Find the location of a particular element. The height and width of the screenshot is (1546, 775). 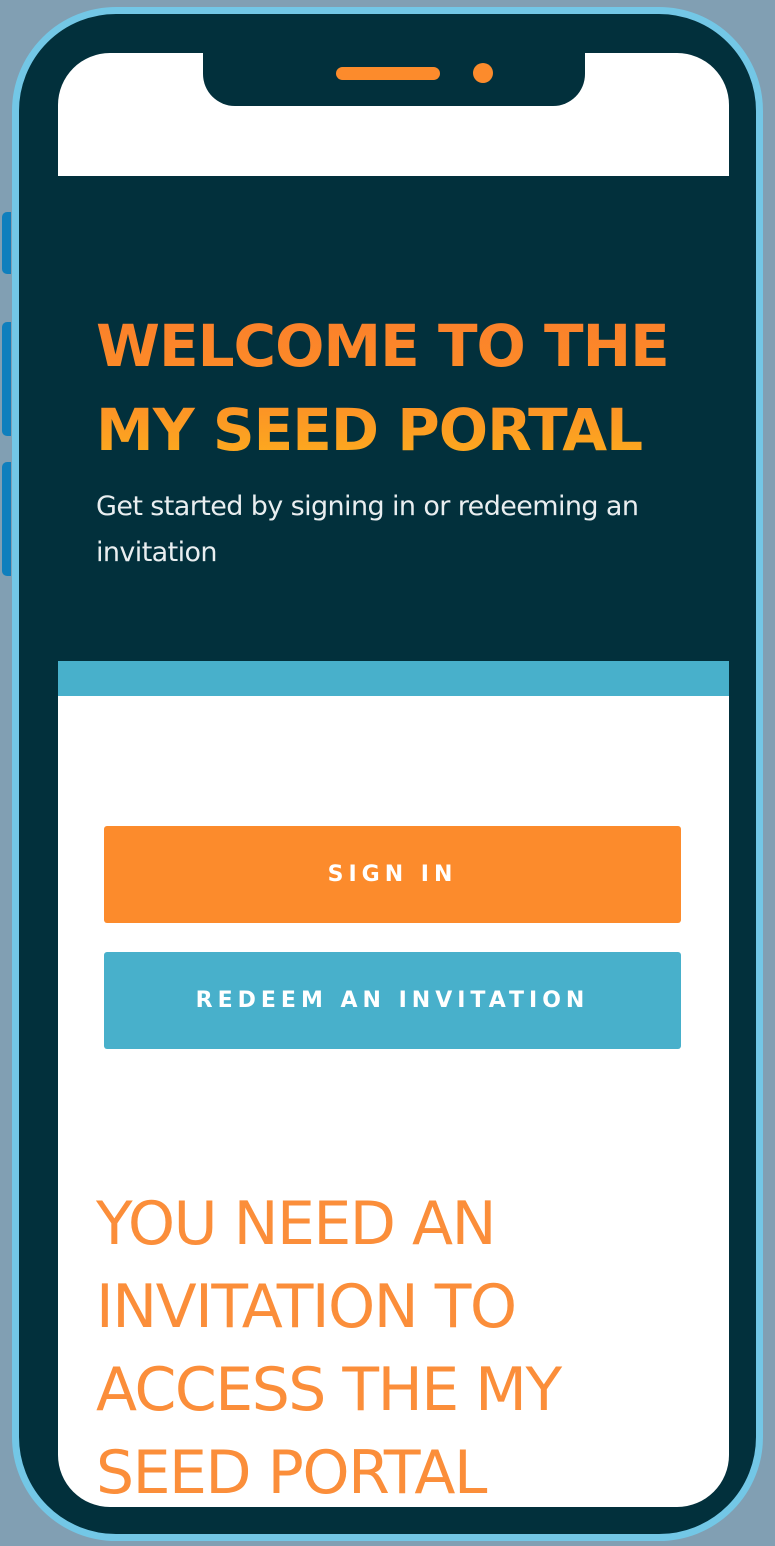

hero-title: WELCOME TO THE MY SEED PORTAL is located at coordinates (401, 388).